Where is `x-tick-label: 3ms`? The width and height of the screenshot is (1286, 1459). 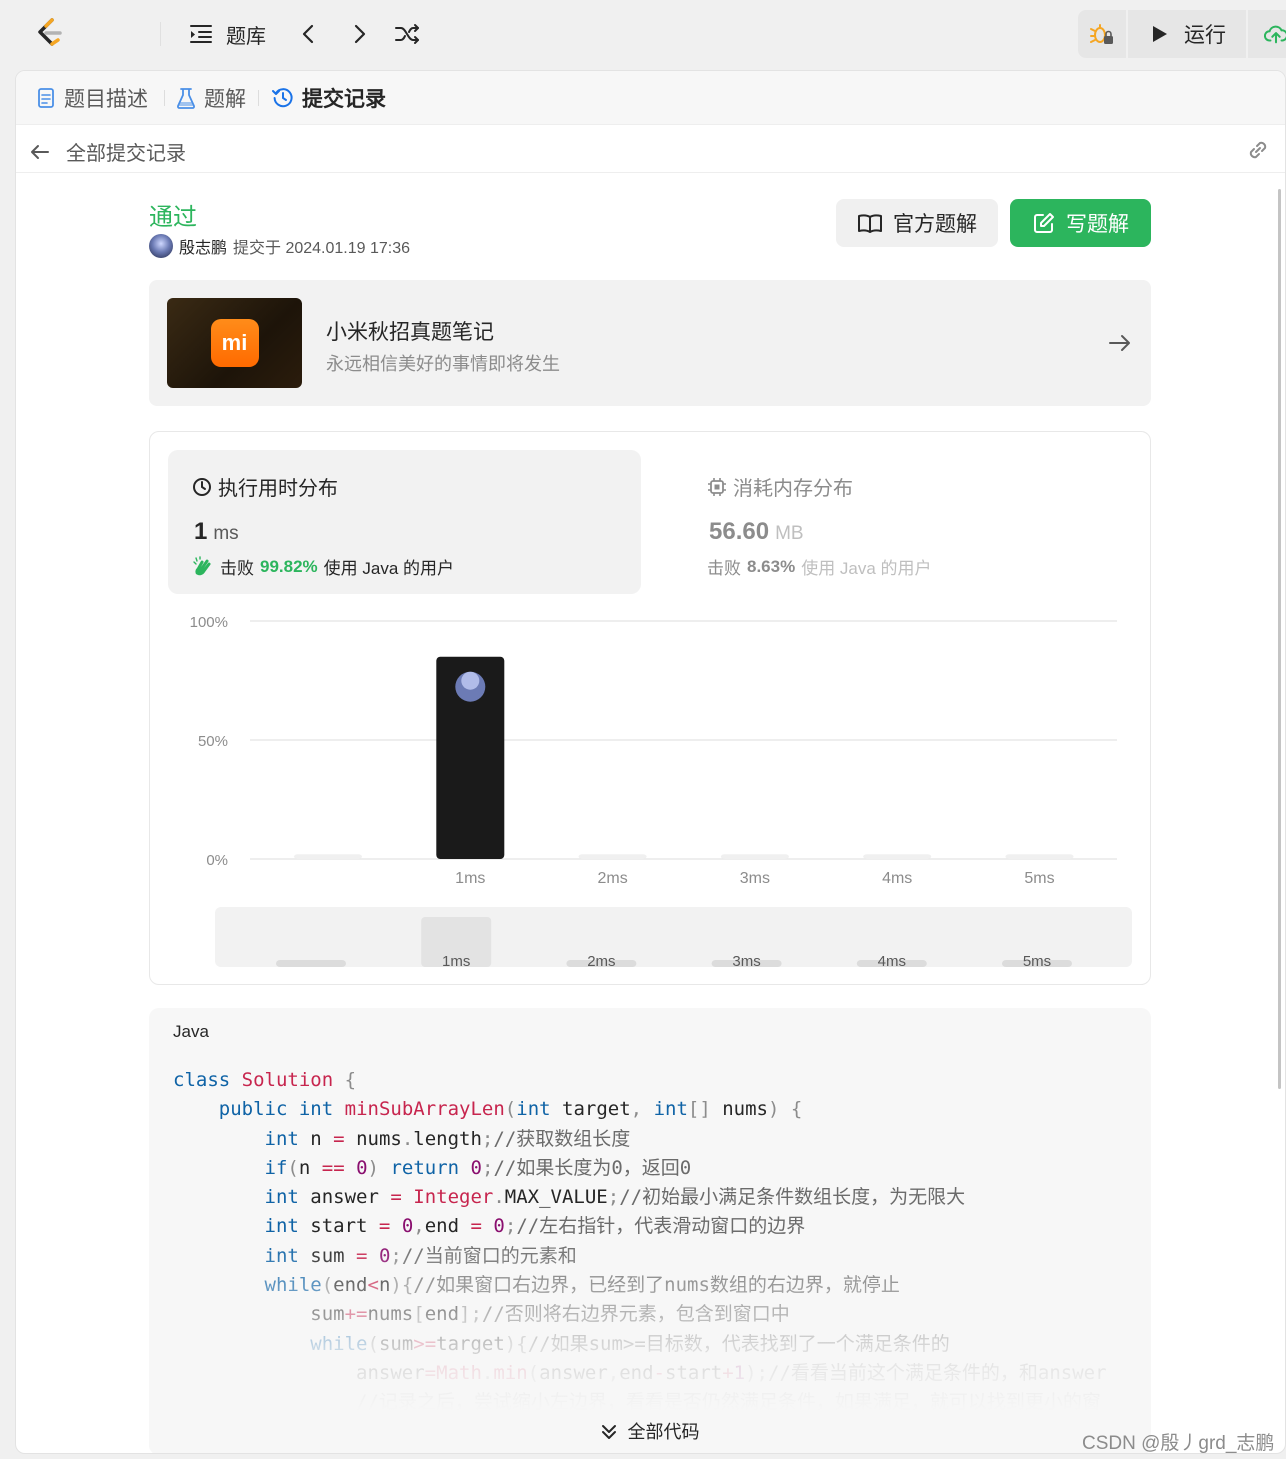 x-tick-label: 3ms is located at coordinates (755, 878).